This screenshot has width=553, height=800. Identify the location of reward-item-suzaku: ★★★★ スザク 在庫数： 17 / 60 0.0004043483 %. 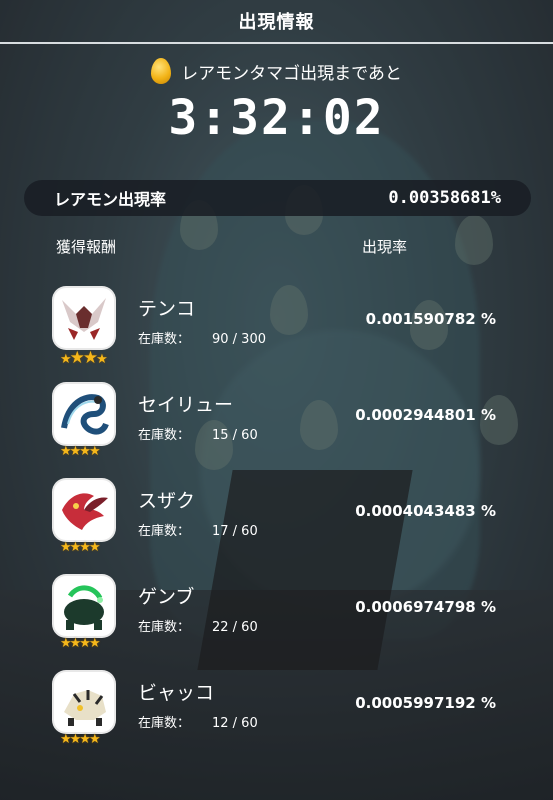
(282, 520).